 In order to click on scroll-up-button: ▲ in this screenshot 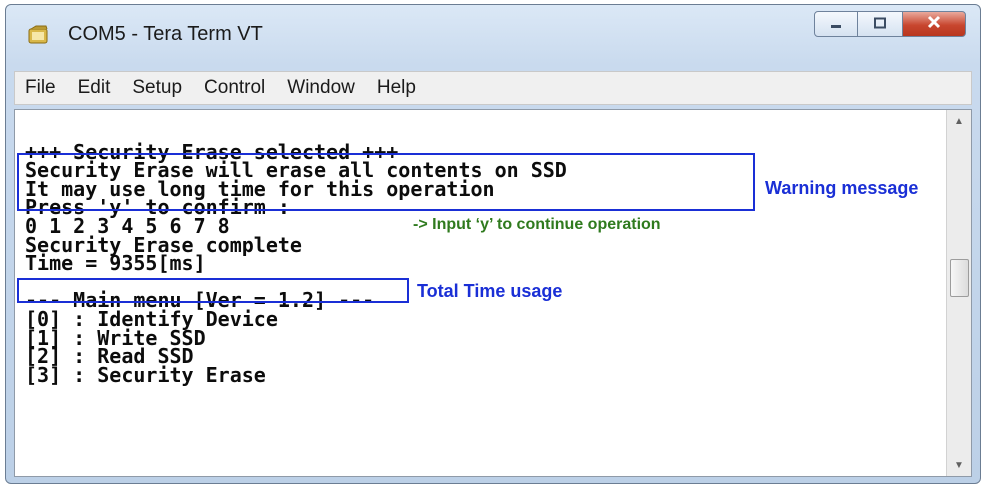, I will do `click(959, 121)`.